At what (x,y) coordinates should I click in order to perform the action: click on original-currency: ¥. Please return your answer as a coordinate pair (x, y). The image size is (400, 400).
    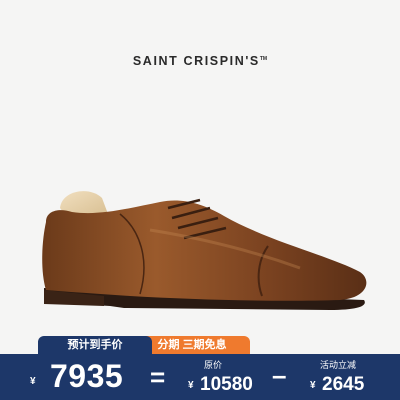
    Looking at the image, I should click on (191, 385).